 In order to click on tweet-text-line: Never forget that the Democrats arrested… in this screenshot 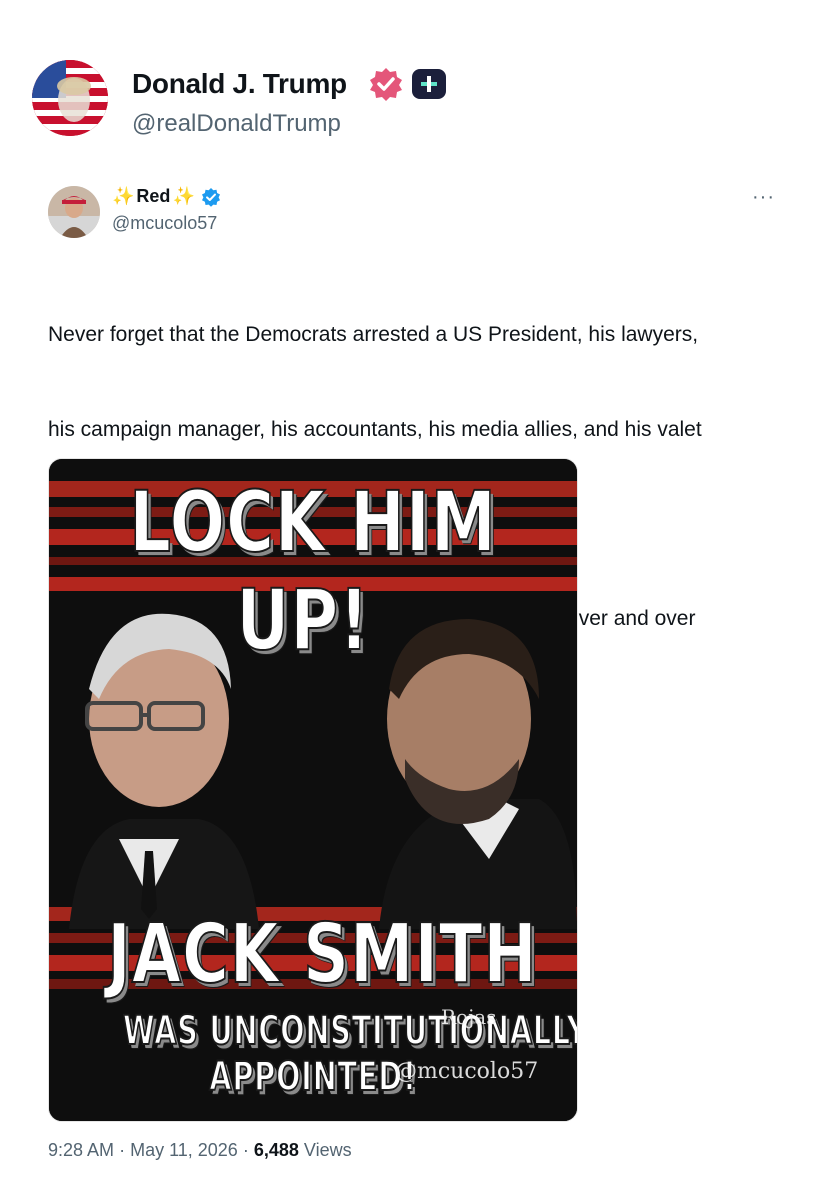, I will do `click(373, 334)`.